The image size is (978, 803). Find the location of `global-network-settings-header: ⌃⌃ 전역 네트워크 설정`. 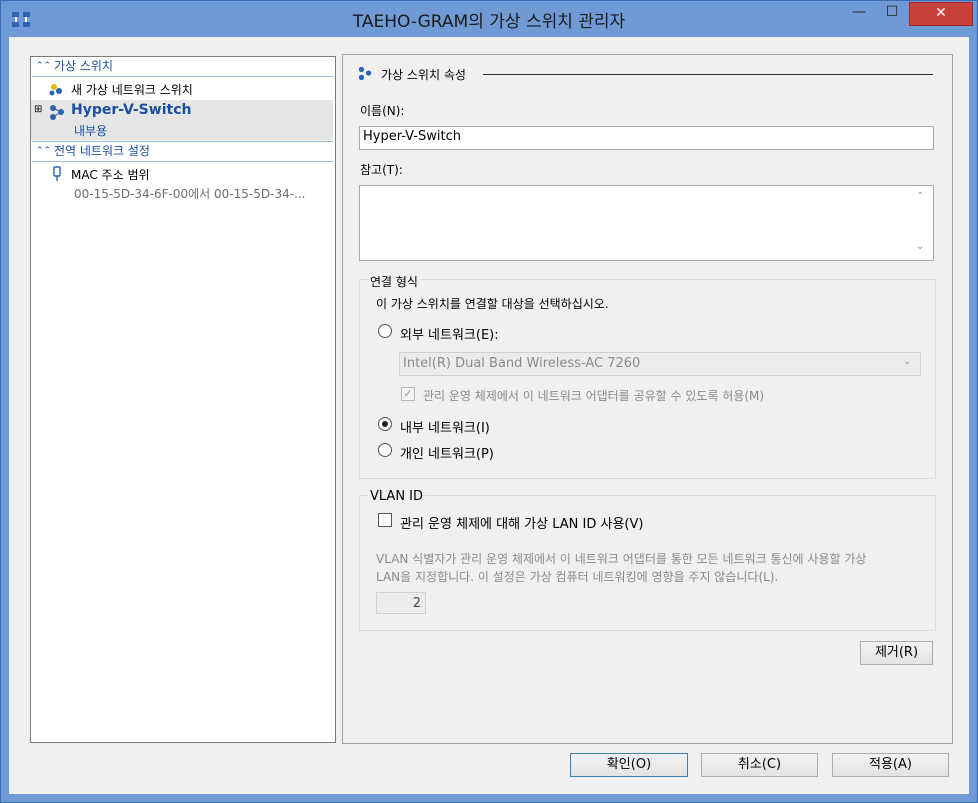

global-network-settings-header: ⌃⌃ 전역 네트워크 설정 is located at coordinates (182, 151).